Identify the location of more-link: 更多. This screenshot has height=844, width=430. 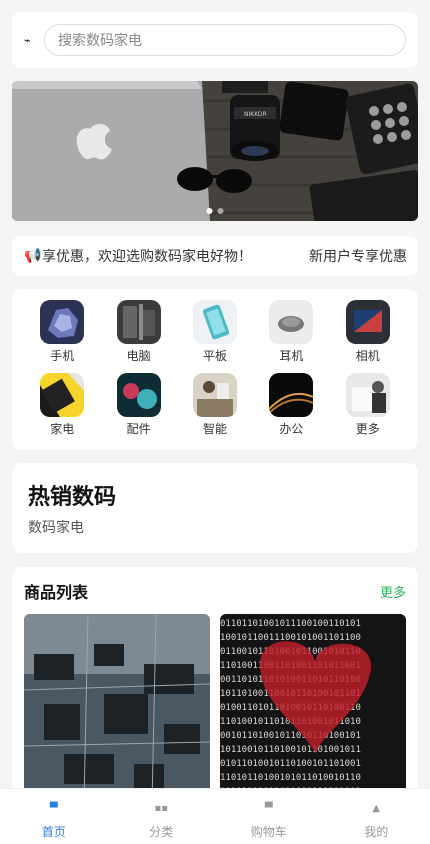
(393, 591).